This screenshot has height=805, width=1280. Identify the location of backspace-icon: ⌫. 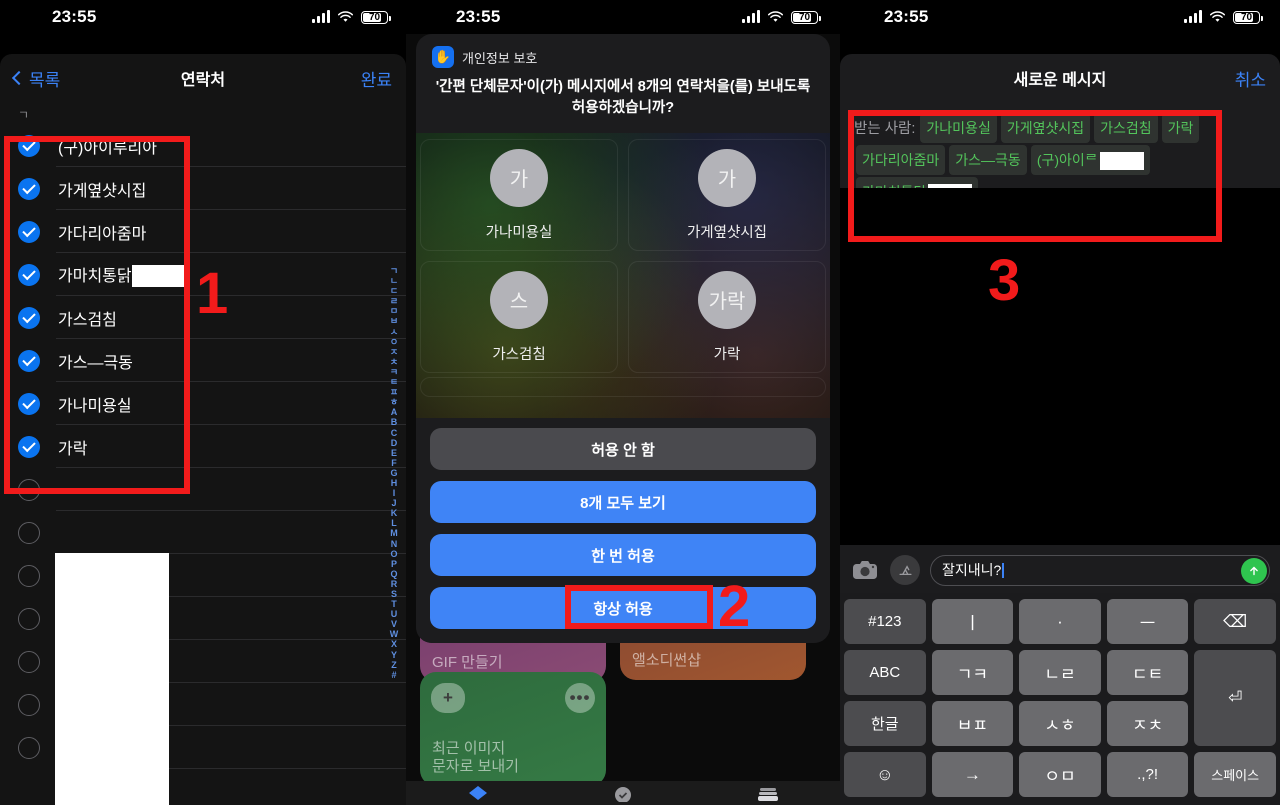
(1235, 621).